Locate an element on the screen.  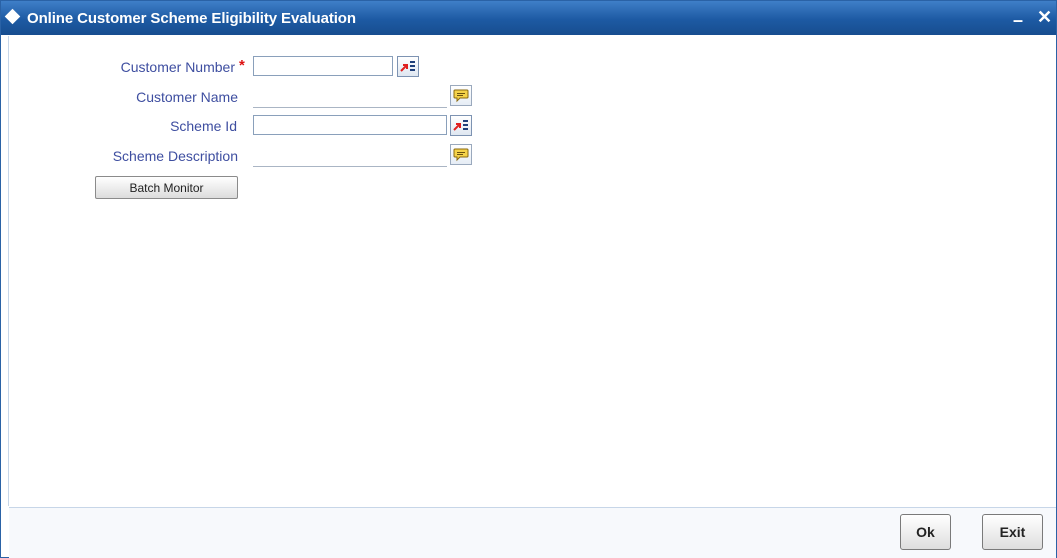
footer-bar is located at coordinates (532, 532).